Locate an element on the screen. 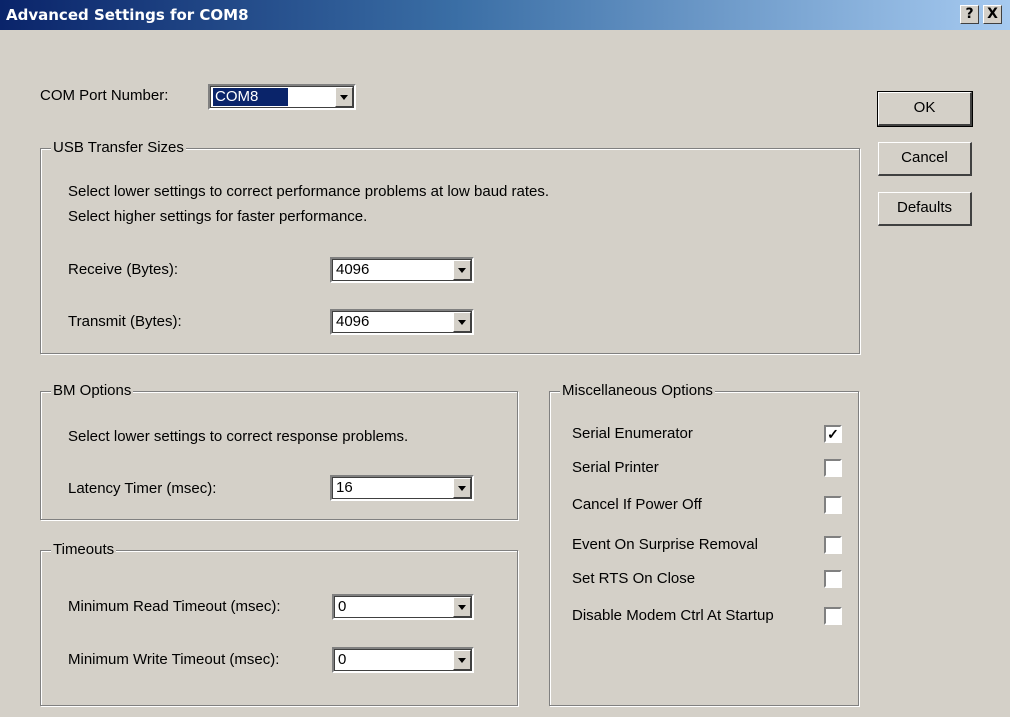 The height and width of the screenshot is (717, 1010). timeouts-title: Timeouts is located at coordinates (84, 550).